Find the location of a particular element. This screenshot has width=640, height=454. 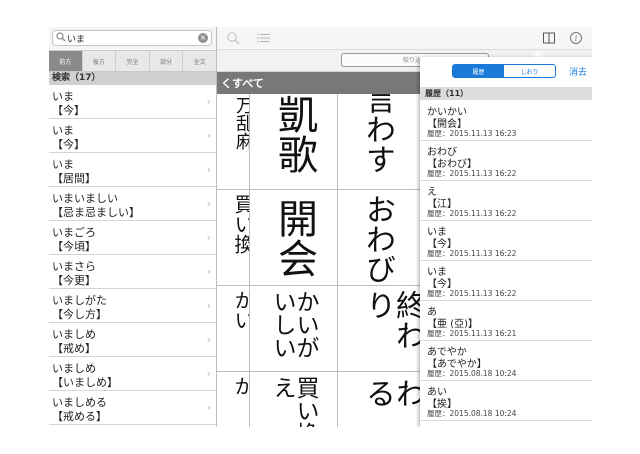

search-input is located at coordinates (131, 38).